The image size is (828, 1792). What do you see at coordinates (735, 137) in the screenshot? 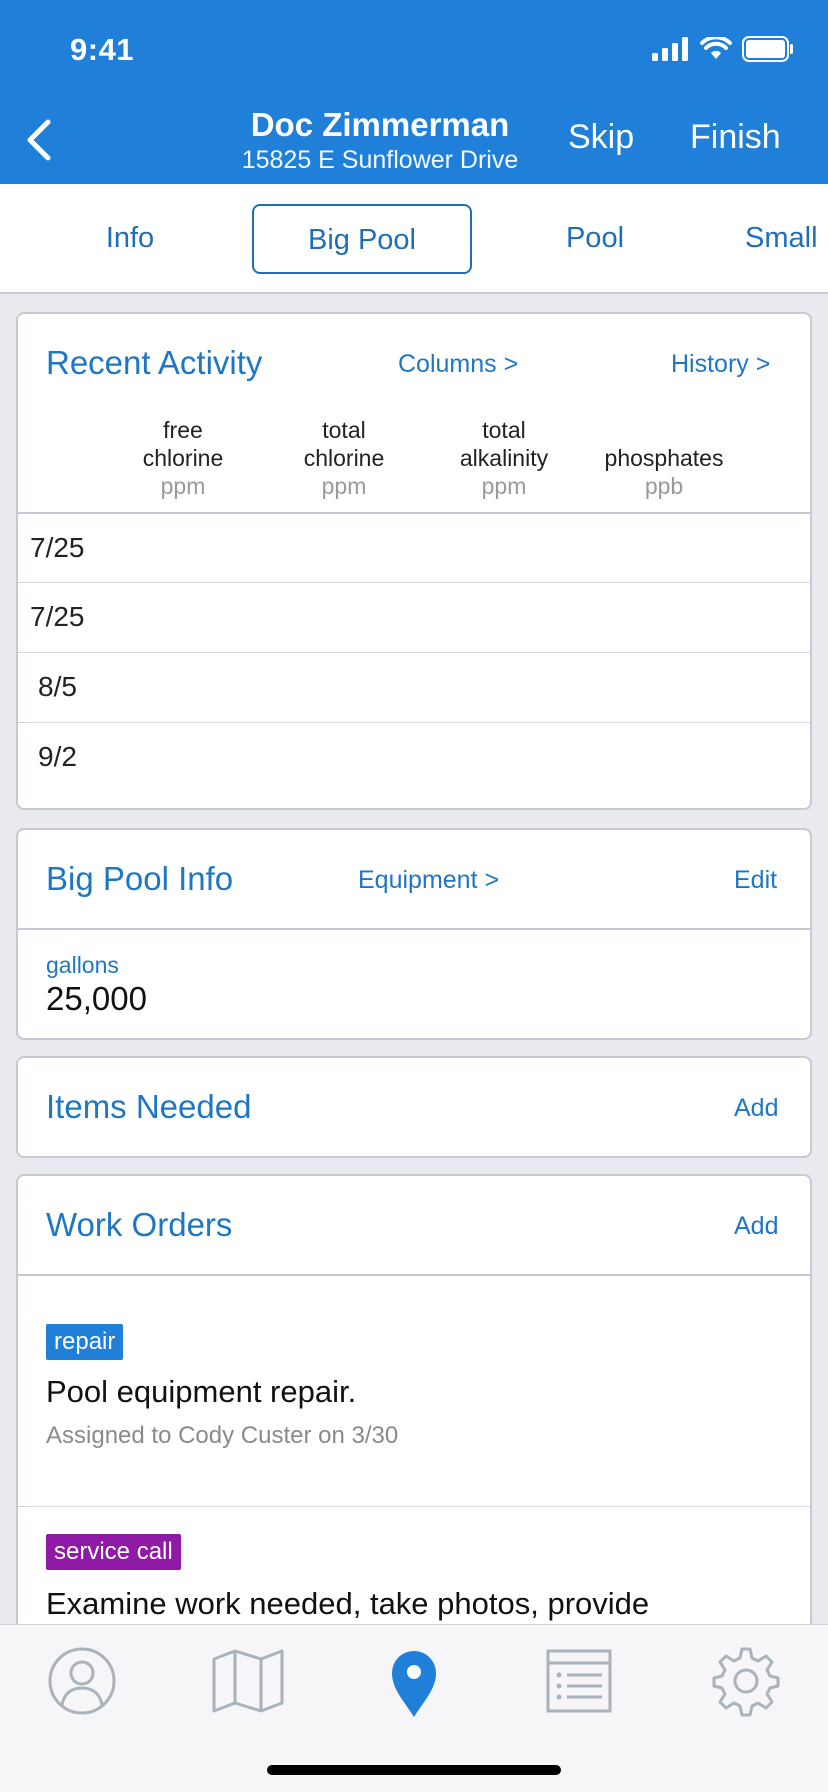
I see `finish-button: Finish` at bounding box center [735, 137].